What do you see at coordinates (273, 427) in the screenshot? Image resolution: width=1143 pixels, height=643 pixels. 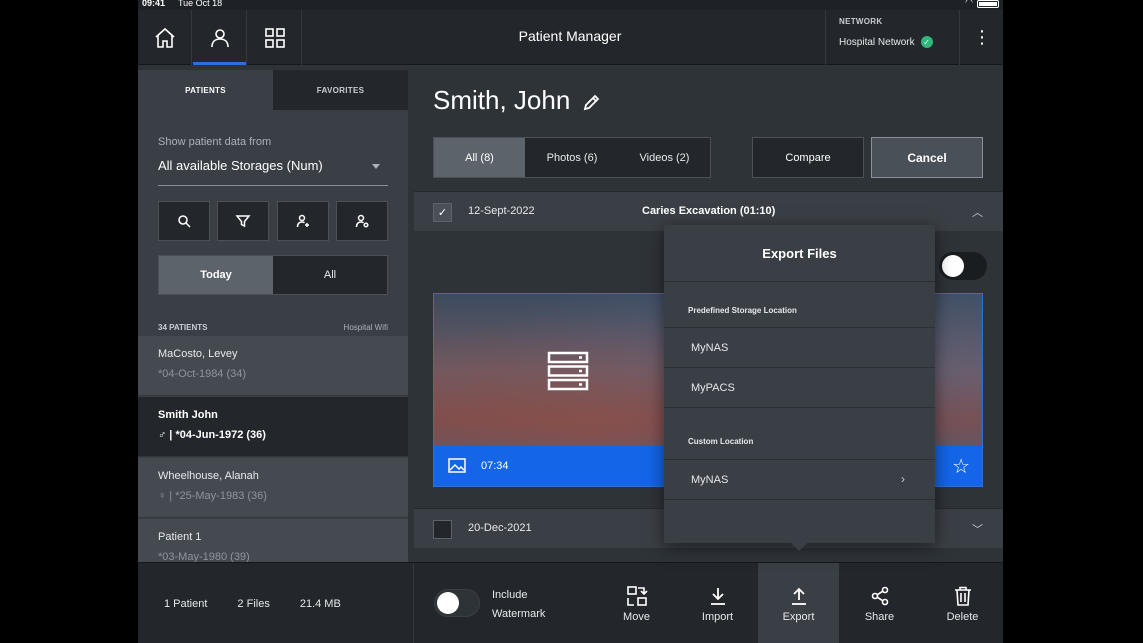 I see `patient-list-item-selected: Smith John ♂ | *04-Jun-1972 (36)` at bounding box center [273, 427].